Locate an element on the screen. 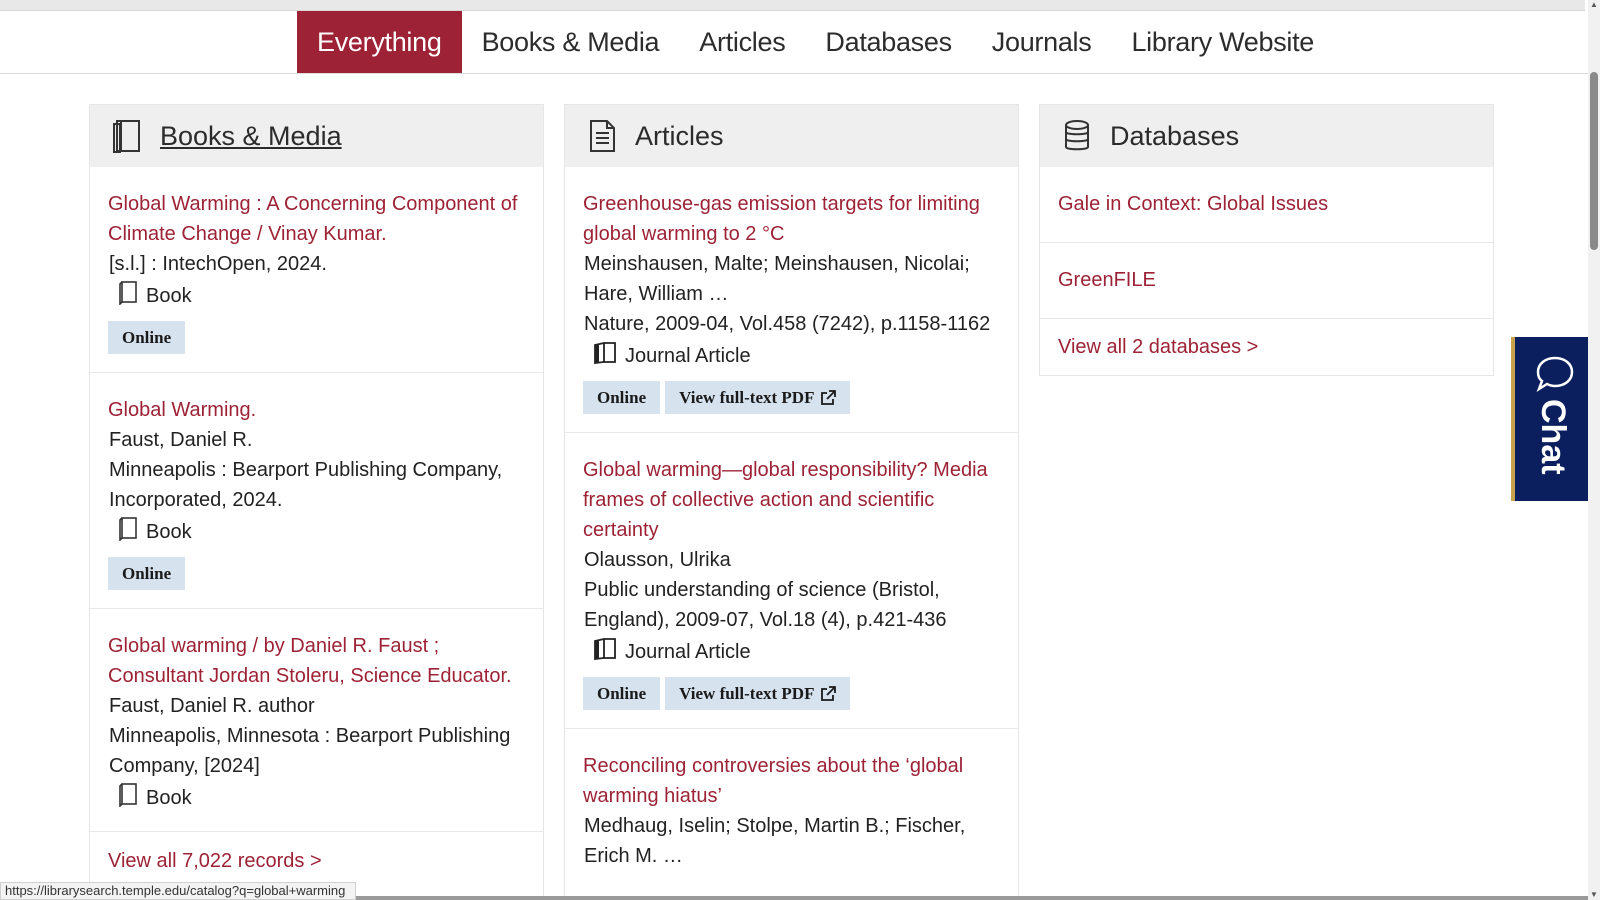 The width and height of the screenshot is (1600, 900). books-media-title-link: Books & Media is located at coordinates (251, 136).